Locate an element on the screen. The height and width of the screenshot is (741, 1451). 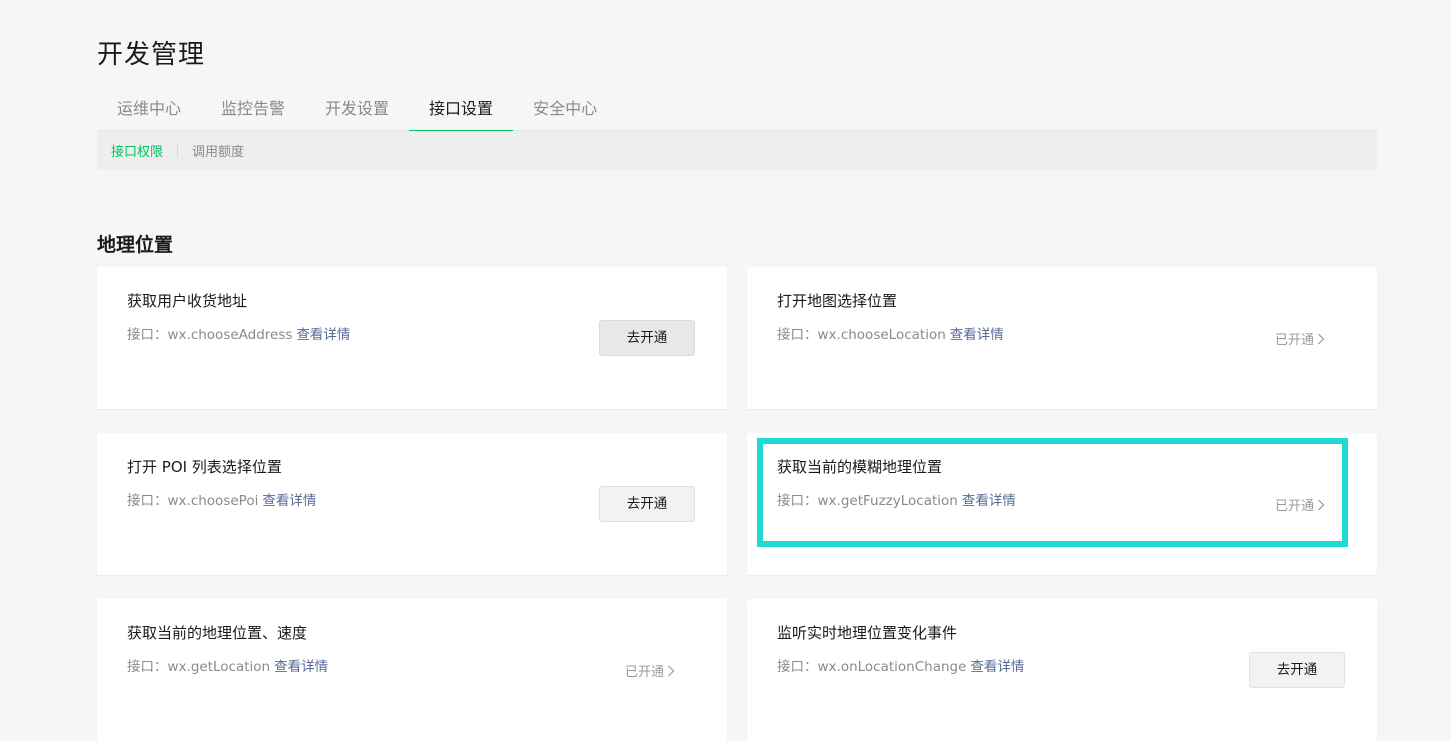
tab-api-settings: 接口设置 is located at coordinates (461, 111).